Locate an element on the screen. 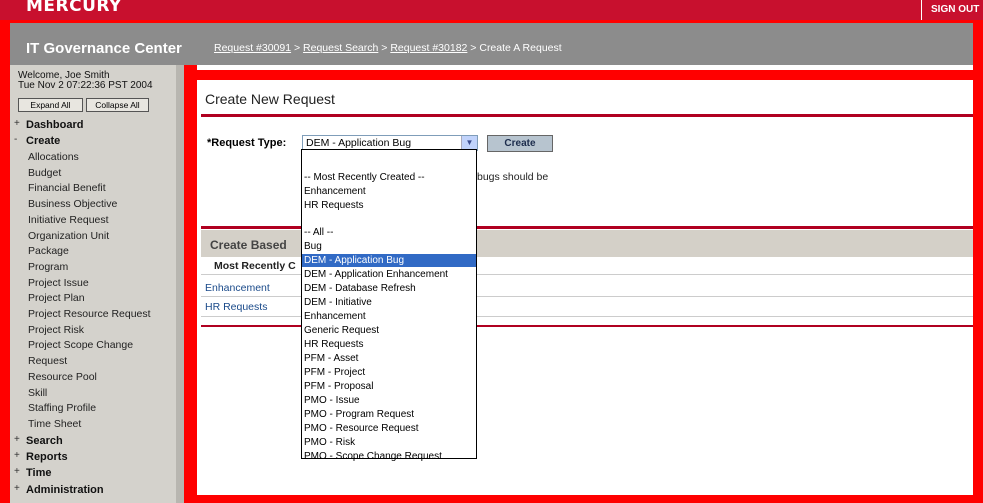 This screenshot has height=503, width=983. nav-dashboard: + Dashboard is located at coordinates (49, 124).